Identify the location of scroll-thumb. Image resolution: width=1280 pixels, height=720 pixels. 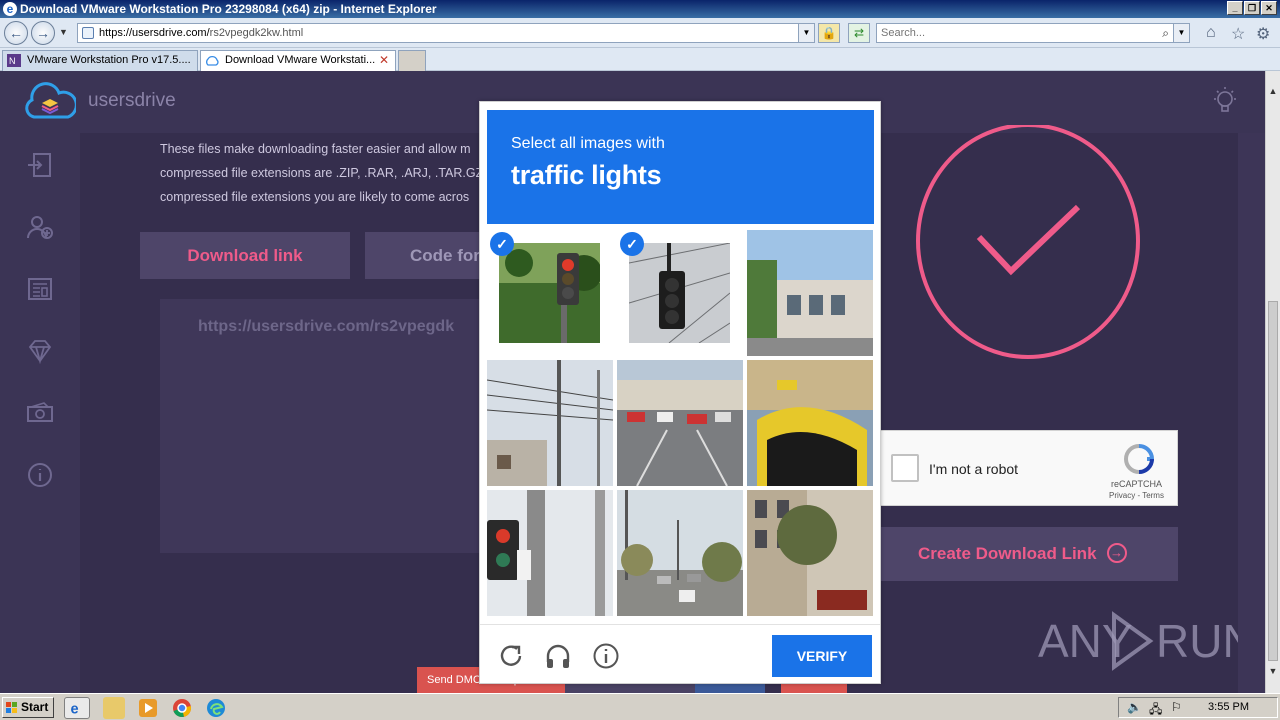
(1273, 481).